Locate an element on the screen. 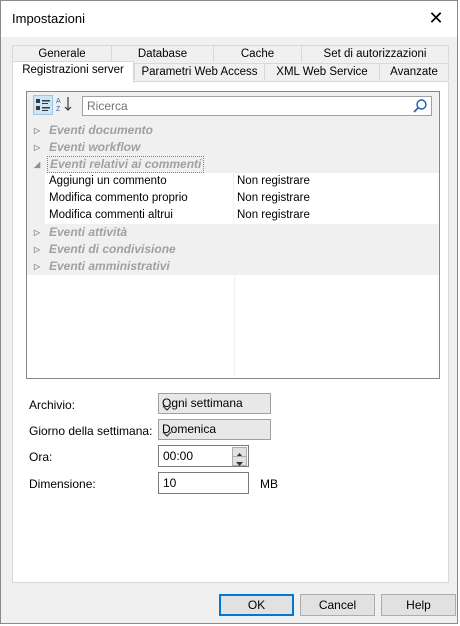 This screenshot has width=460, height=626. tab-avanzate: Avanzate is located at coordinates (414, 71).